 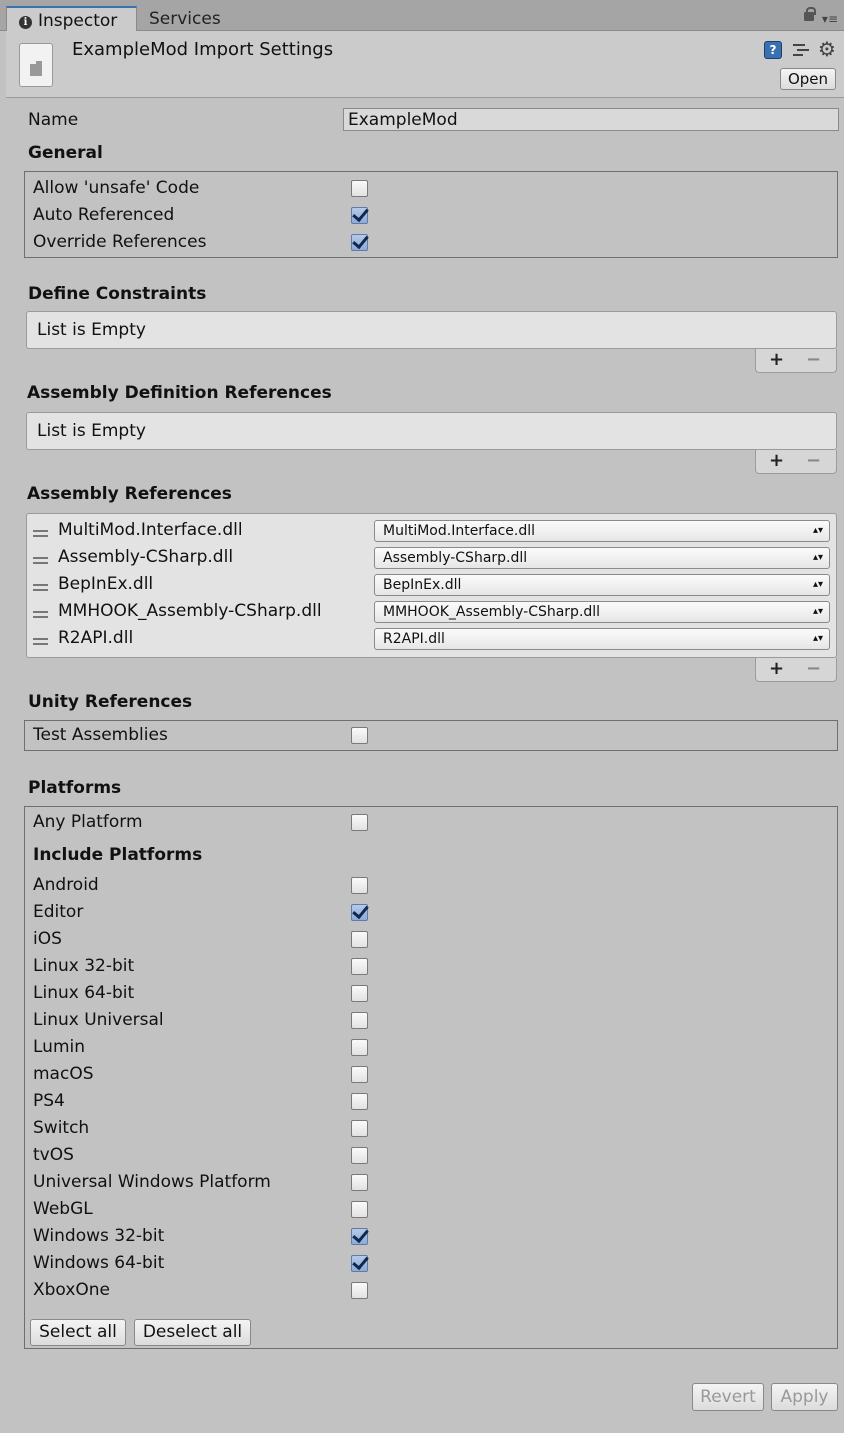 I want to click on menu-icon: ▾≡, so click(x=830, y=19).